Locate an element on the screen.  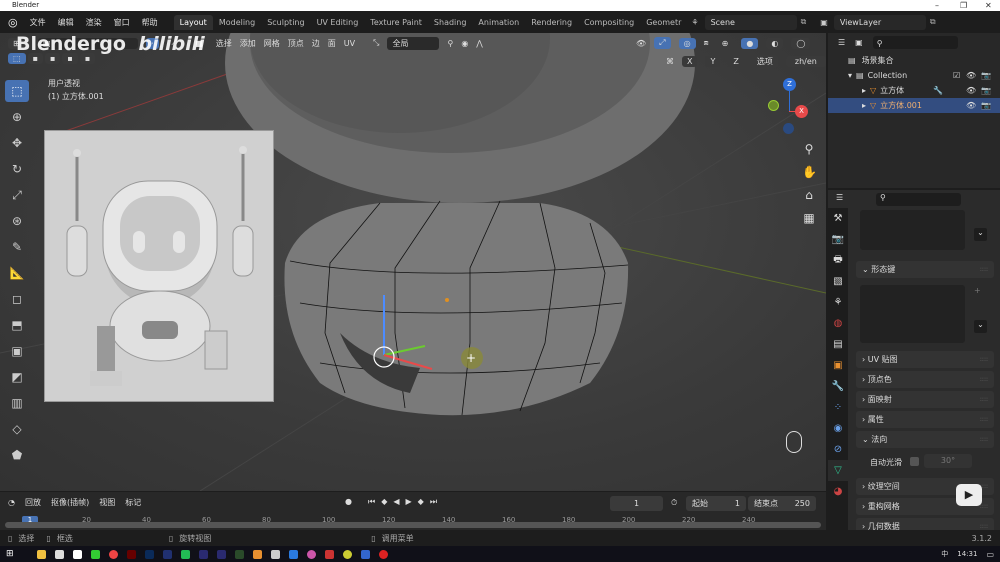
mirror-z-button: Z is located at coordinates (736, 61).